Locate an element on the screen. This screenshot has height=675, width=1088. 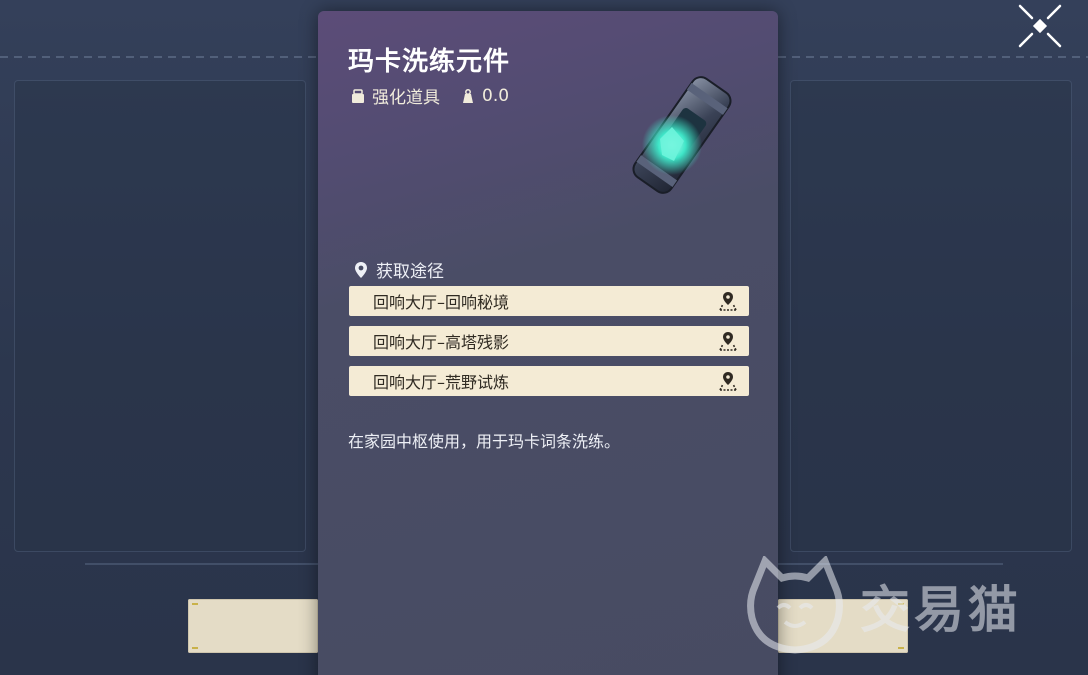
item-meta-row: 强化道具 0.0 is located at coordinates (429, 95).